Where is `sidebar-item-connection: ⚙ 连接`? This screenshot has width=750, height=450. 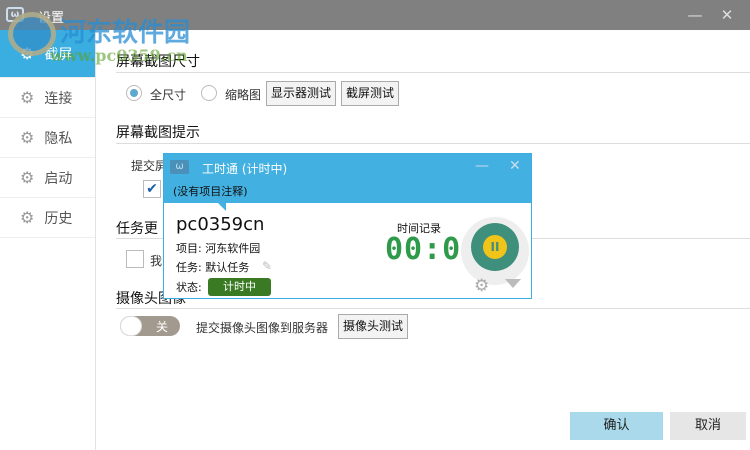 sidebar-item-connection: ⚙ 连接 is located at coordinates (47, 98).